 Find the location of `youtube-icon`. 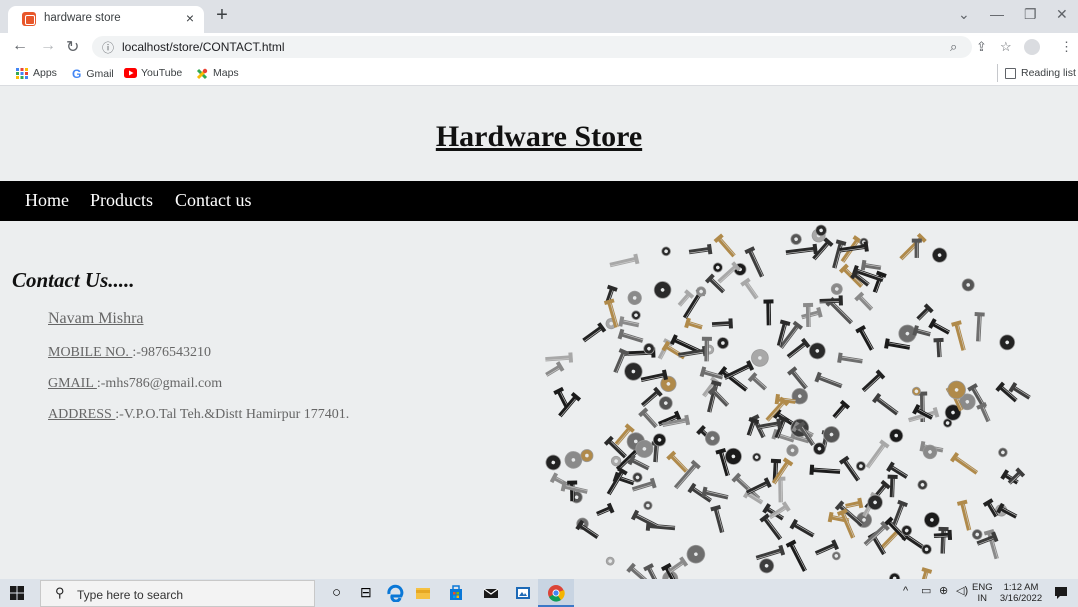

youtube-icon is located at coordinates (130, 73).